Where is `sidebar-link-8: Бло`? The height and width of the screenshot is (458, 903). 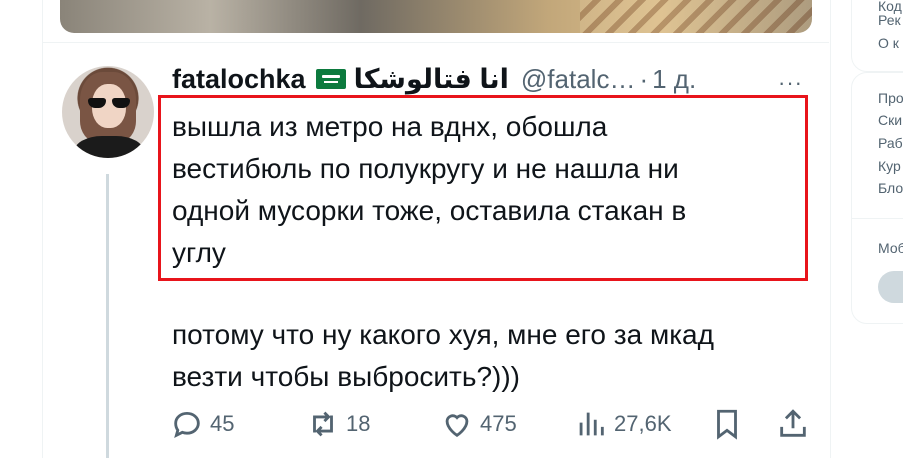 sidebar-link-8: Бло is located at coordinates (890, 188).